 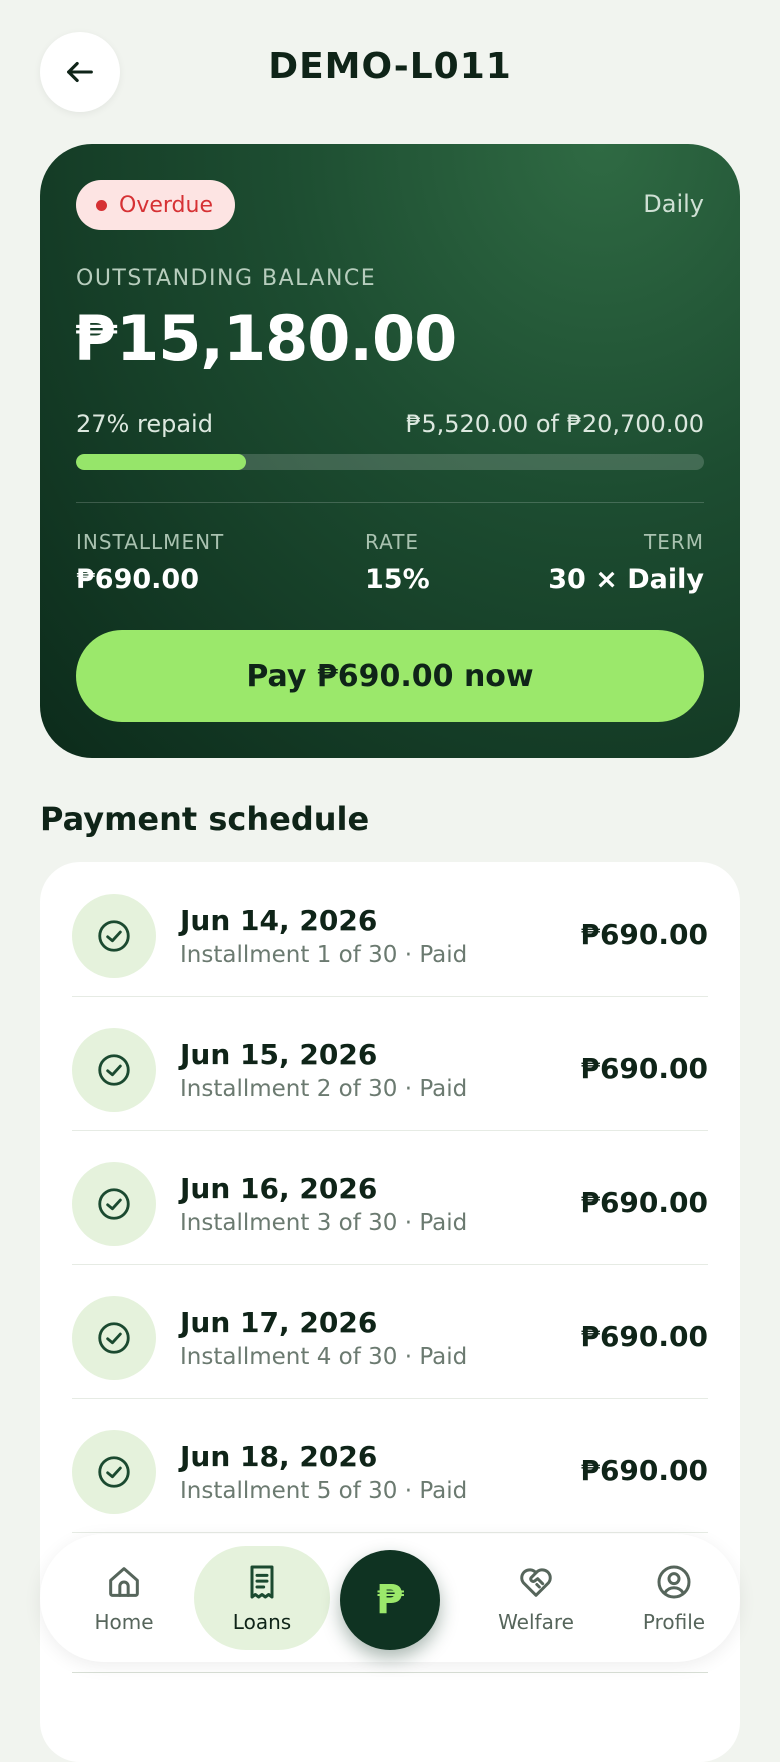 What do you see at coordinates (397, 579) in the screenshot?
I see `rate-value: 15%` at bounding box center [397, 579].